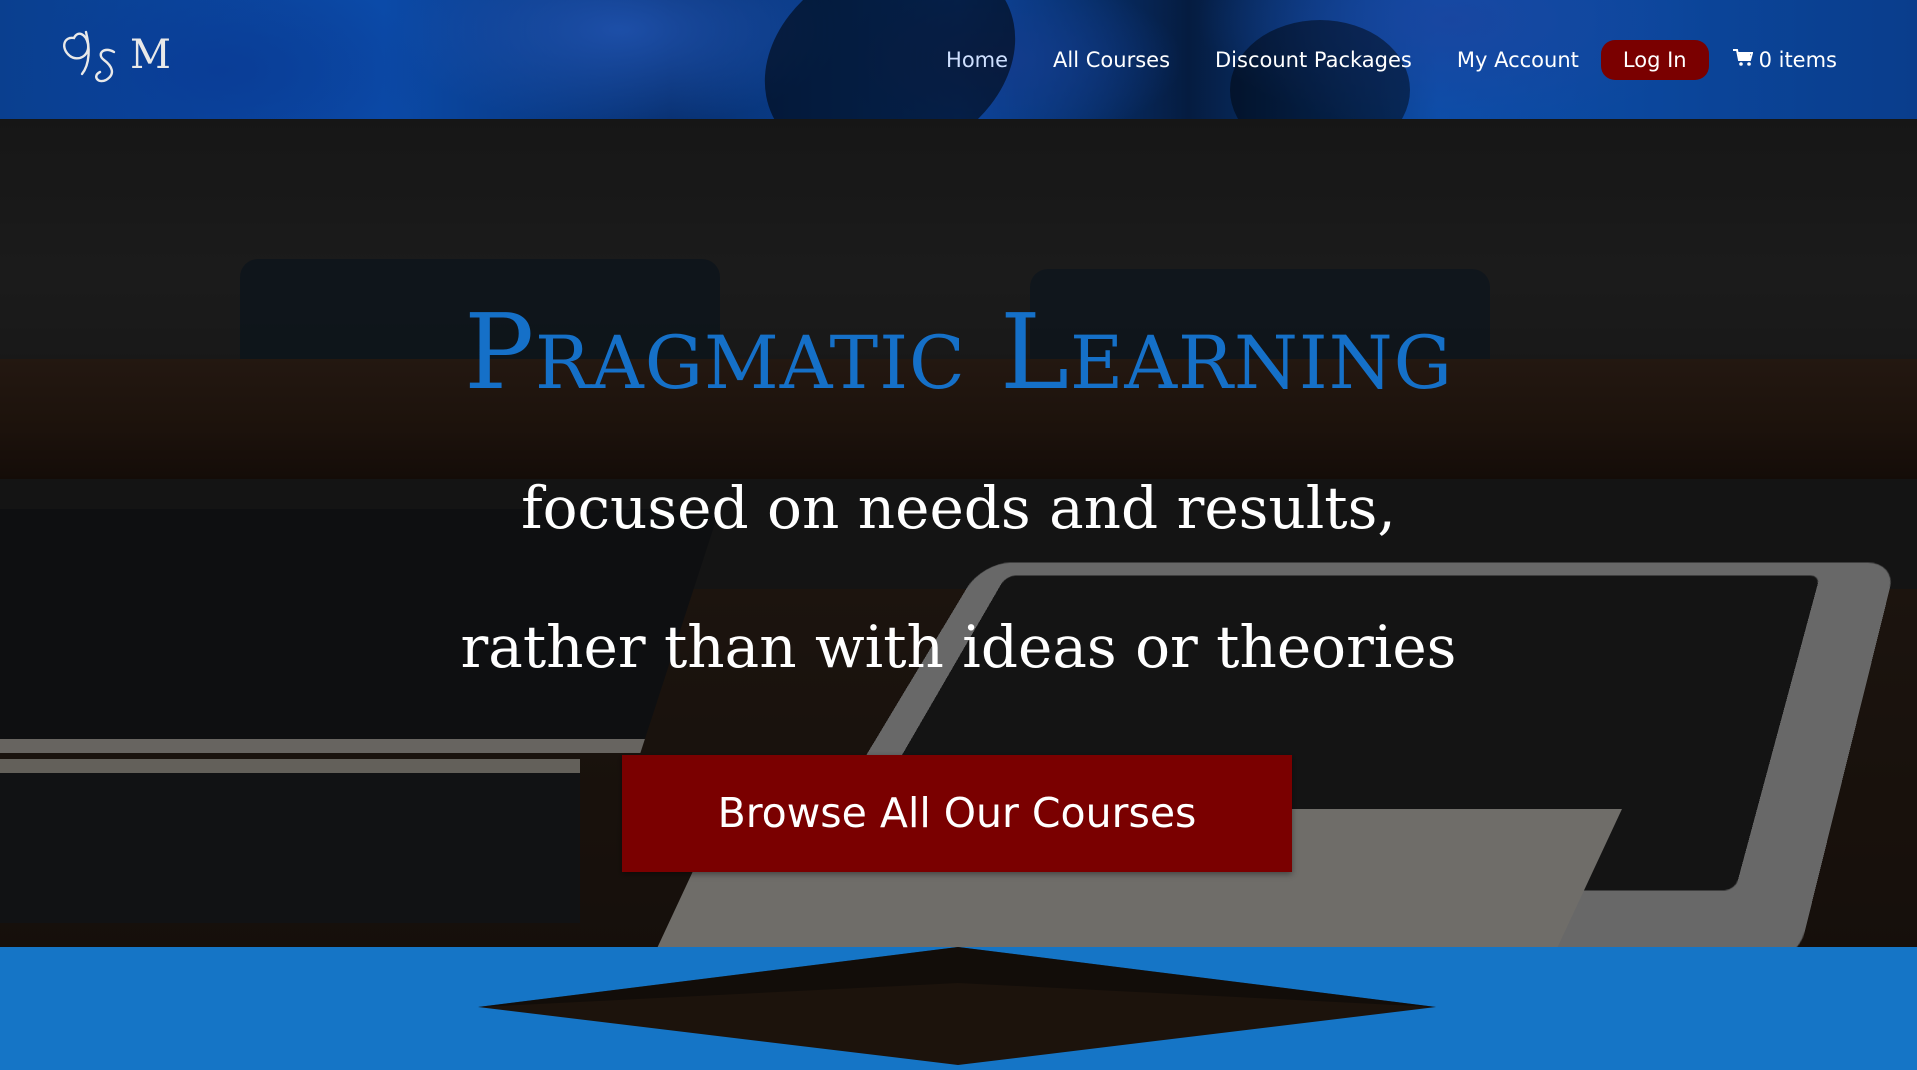 The height and width of the screenshot is (1070, 1917). What do you see at coordinates (958, 508) in the screenshot?
I see `hero-tagline-line-1: focused on needs and results,` at bounding box center [958, 508].